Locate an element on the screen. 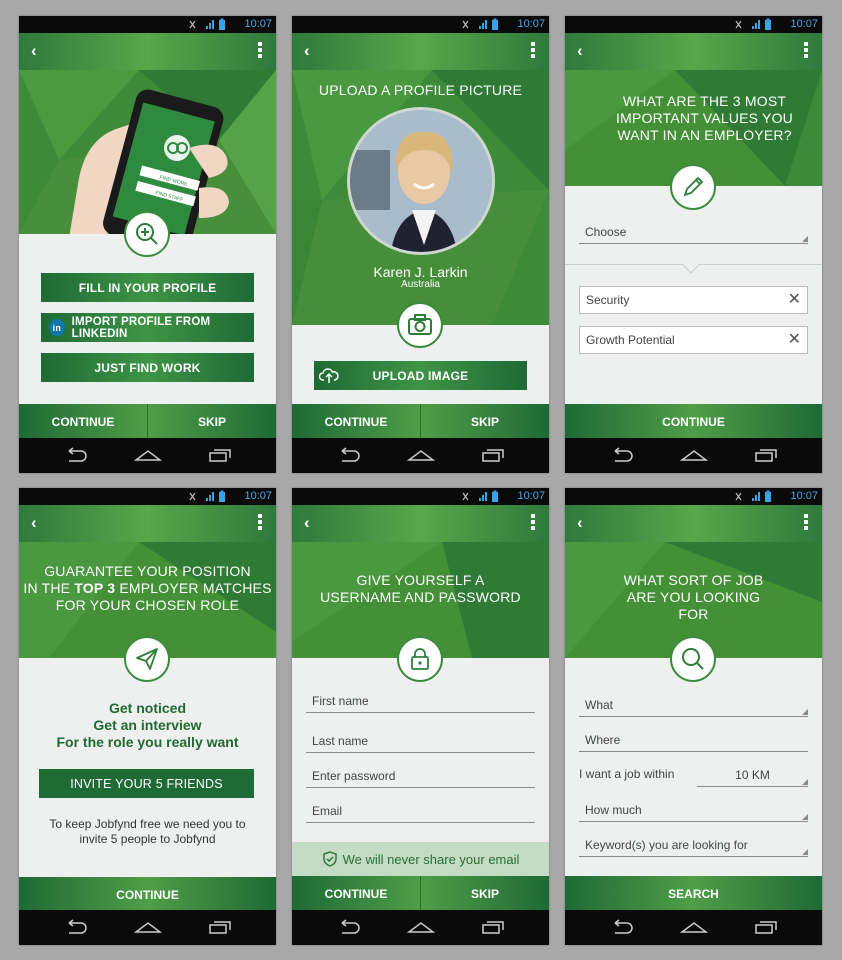 This screenshot has height=960, width=842. upload-image-label: UPLOAD IMAGE is located at coordinates (420, 375).